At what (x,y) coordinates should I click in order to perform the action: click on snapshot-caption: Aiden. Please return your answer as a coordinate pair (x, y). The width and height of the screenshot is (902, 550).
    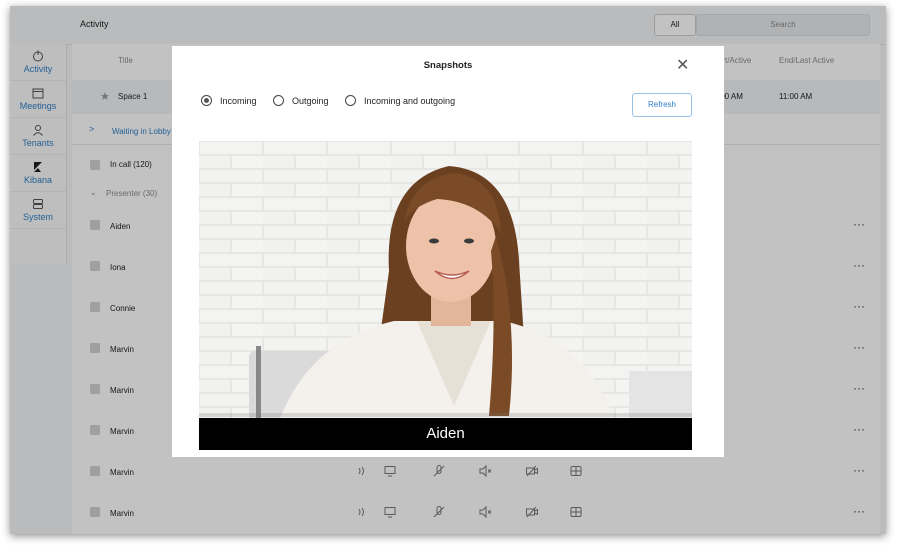
    Looking at the image, I should click on (445, 434).